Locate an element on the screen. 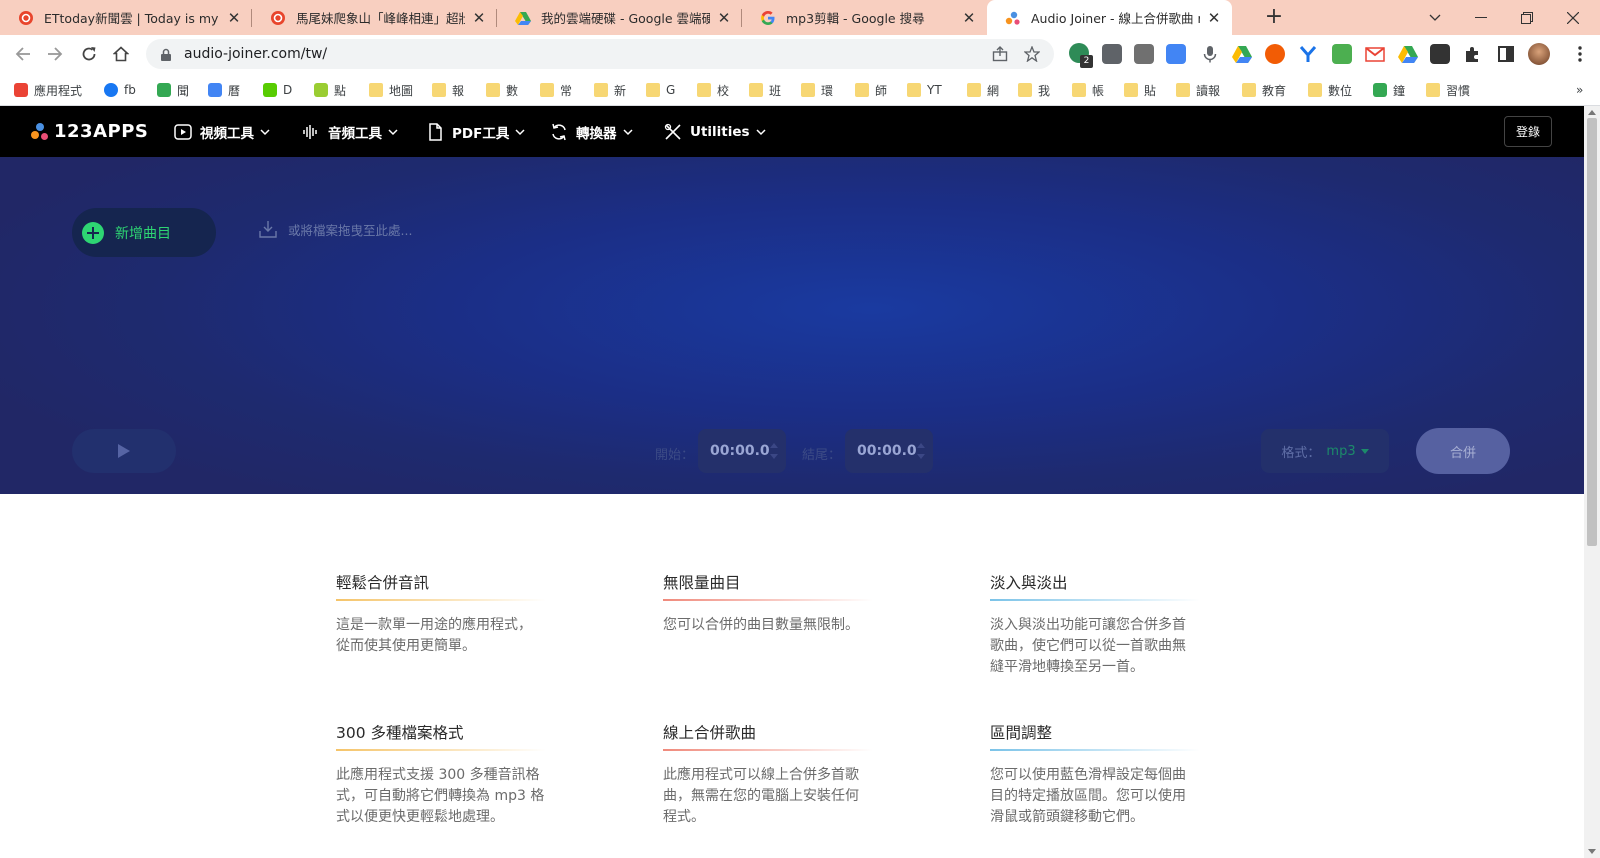  share-icon is located at coordinates (1000, 54).